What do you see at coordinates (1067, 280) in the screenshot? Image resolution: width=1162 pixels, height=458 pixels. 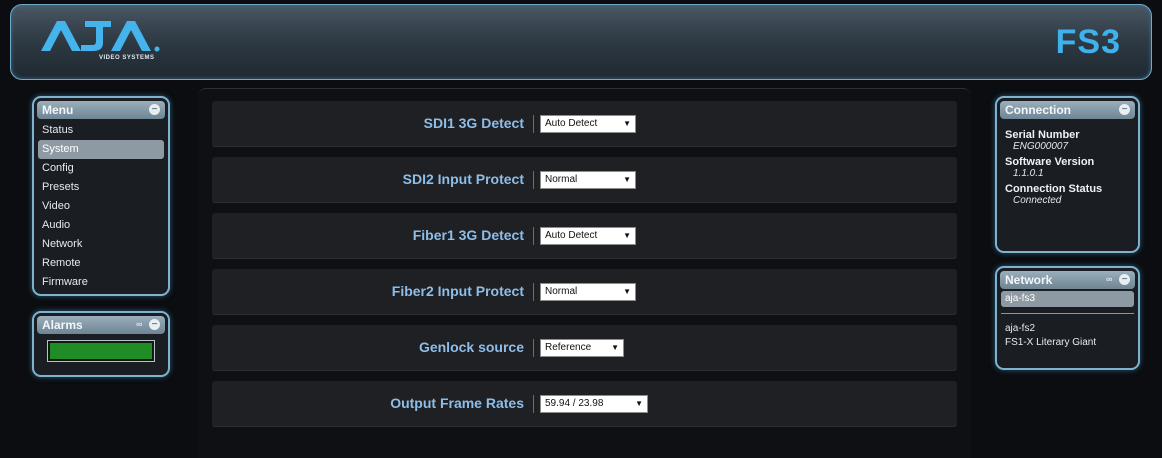 I see `network-title: Network ∞ −` at bounding box center [1067, 280].